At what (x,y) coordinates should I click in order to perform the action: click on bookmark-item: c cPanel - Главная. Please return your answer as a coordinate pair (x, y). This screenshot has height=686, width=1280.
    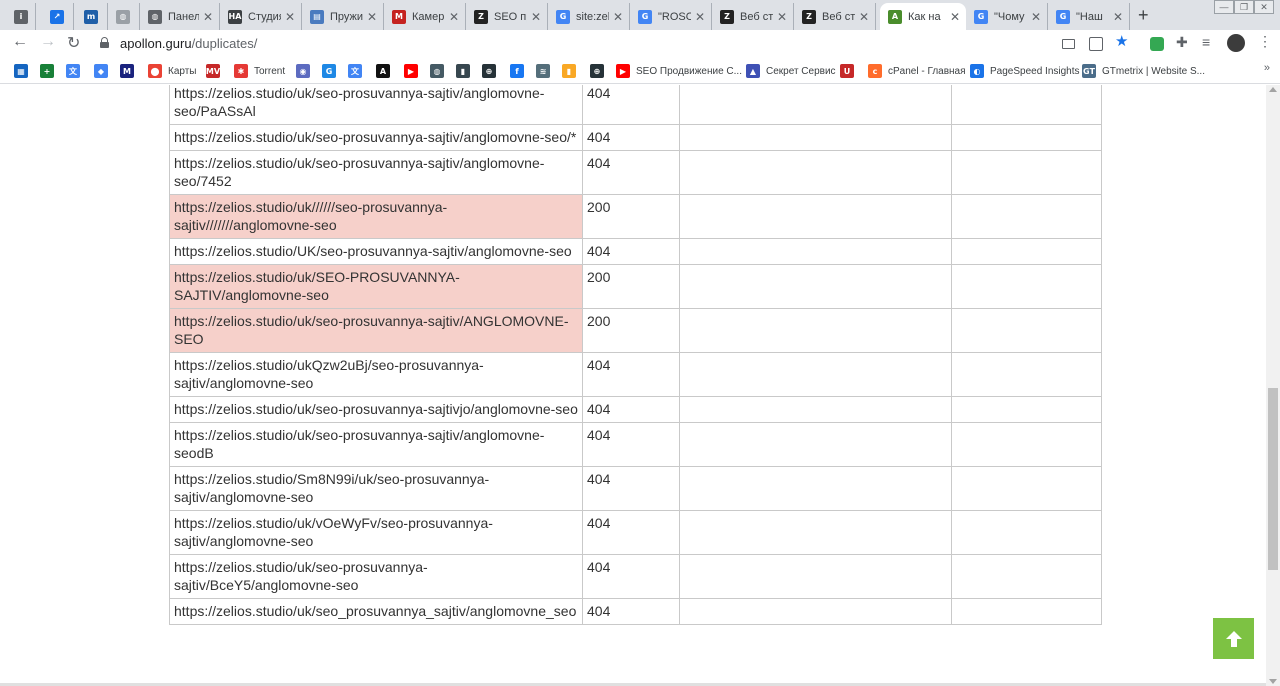
    Looking at the image, I should click on (917, 71).